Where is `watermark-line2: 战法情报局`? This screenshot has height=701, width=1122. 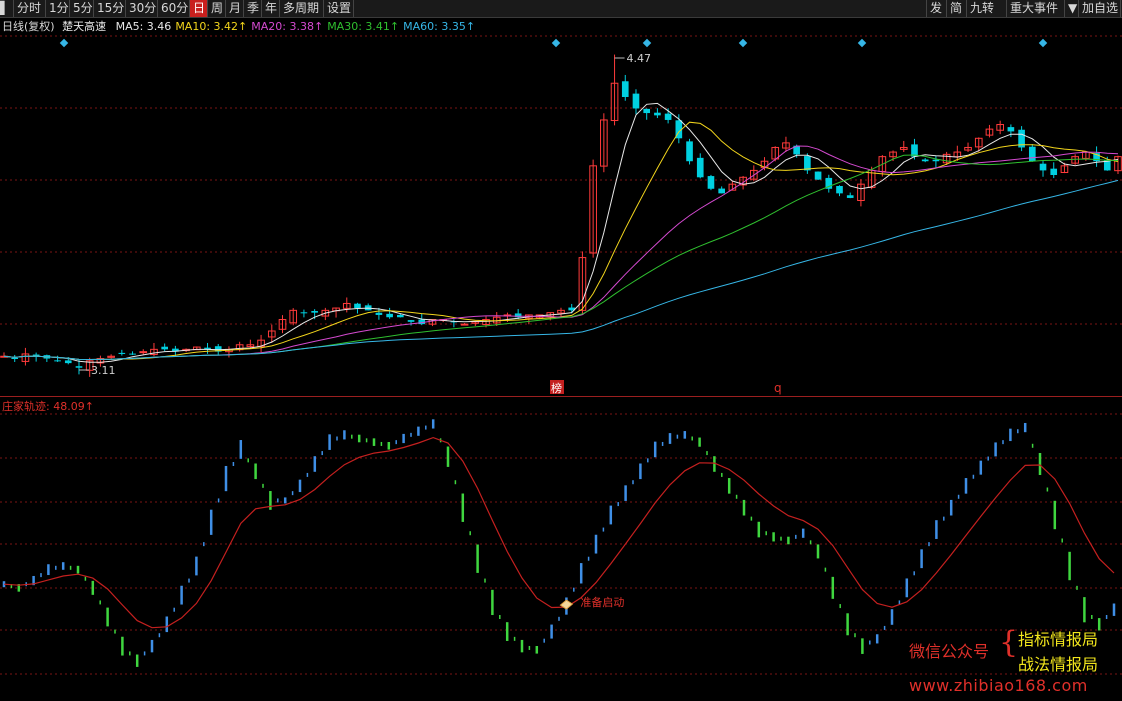
watermark-line2: 战法情报局 is located at coordinates (1058, 664).